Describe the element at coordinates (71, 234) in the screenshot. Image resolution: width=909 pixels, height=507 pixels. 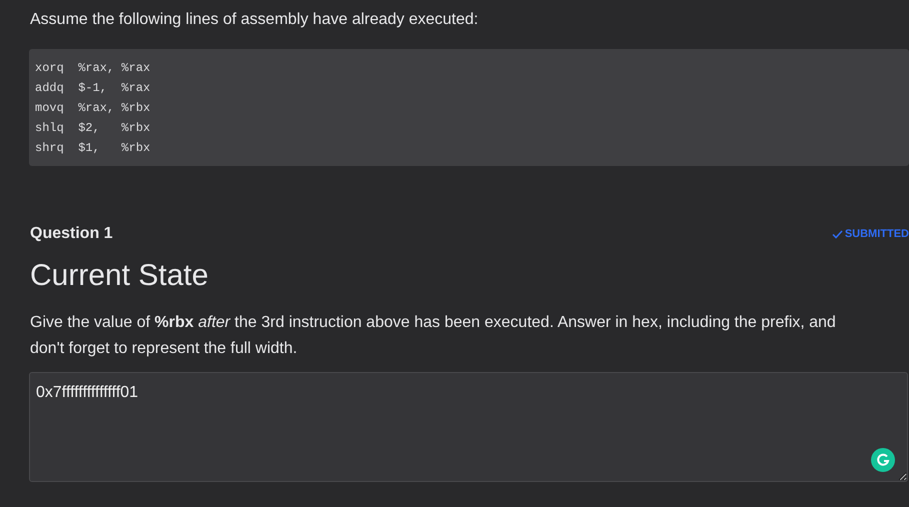
I see `question-label: Question 1` at that location.